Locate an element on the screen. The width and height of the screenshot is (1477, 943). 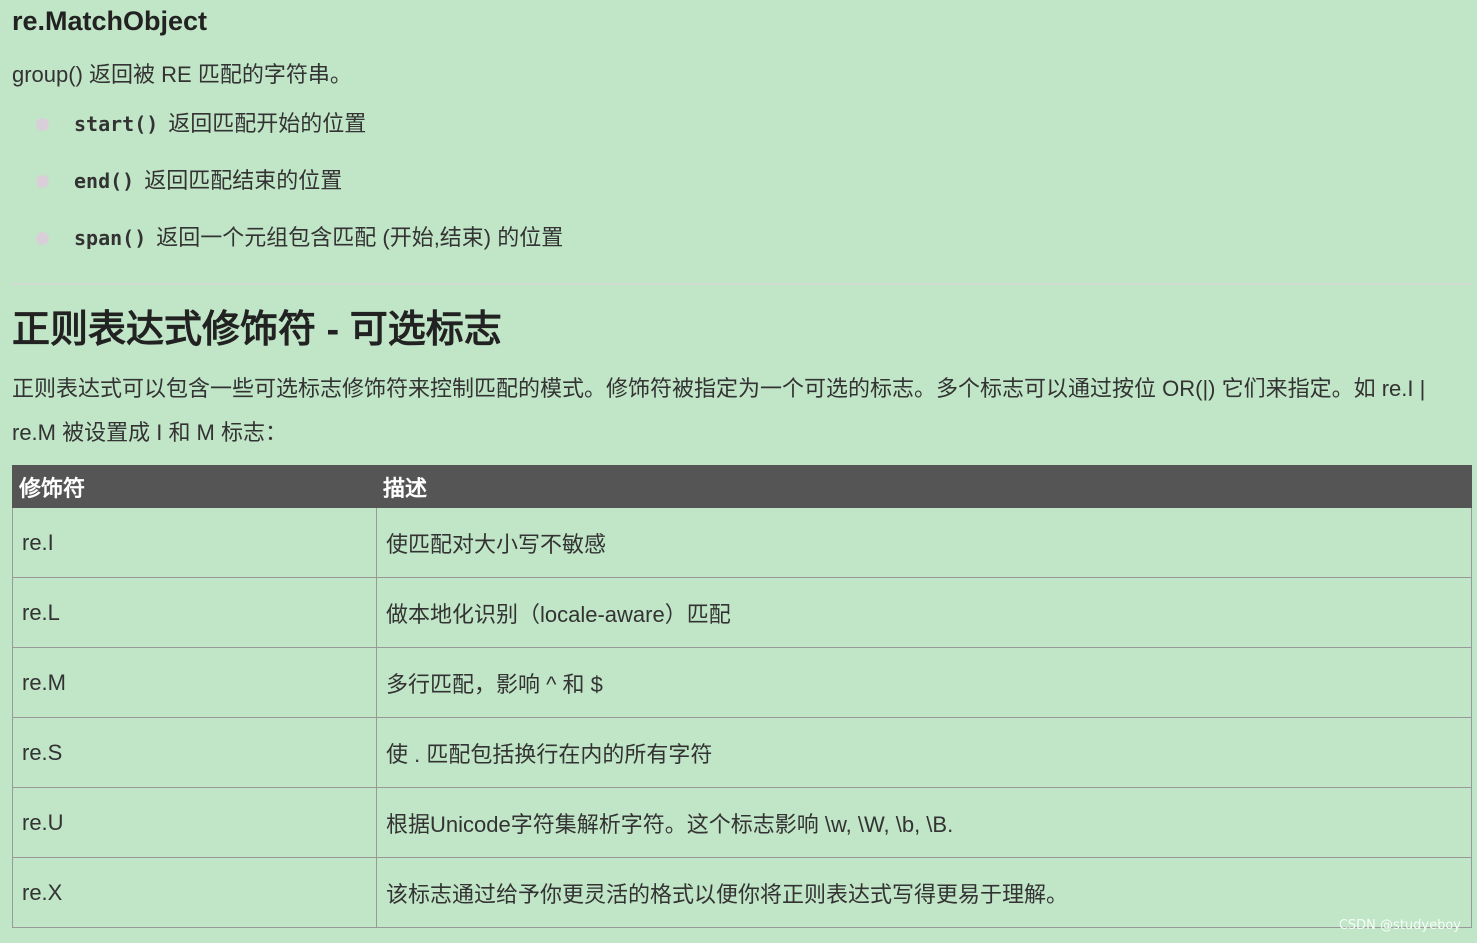
list-item: span() 返回一个元组包含匹配 (开始,结束) 的位置 is located at coordinates (742, 246).